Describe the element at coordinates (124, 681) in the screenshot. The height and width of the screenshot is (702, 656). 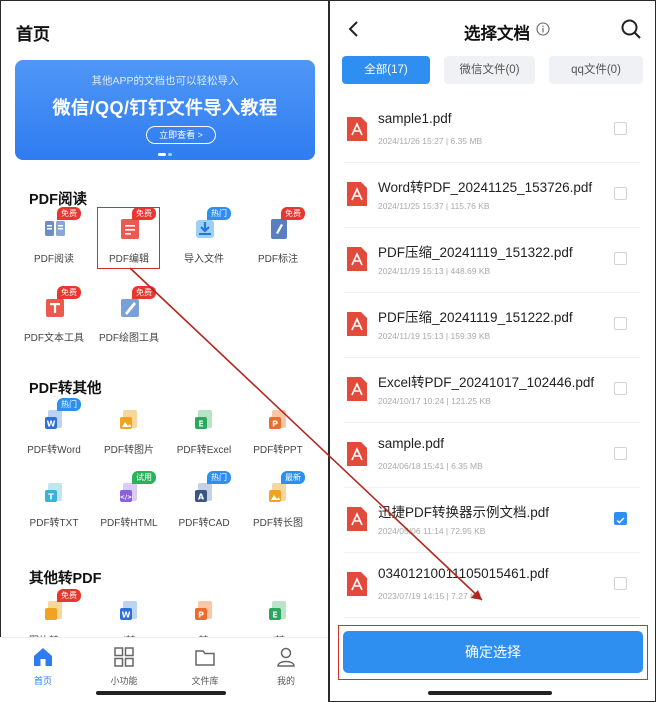
I see `tab-label: 小功能` at that location.